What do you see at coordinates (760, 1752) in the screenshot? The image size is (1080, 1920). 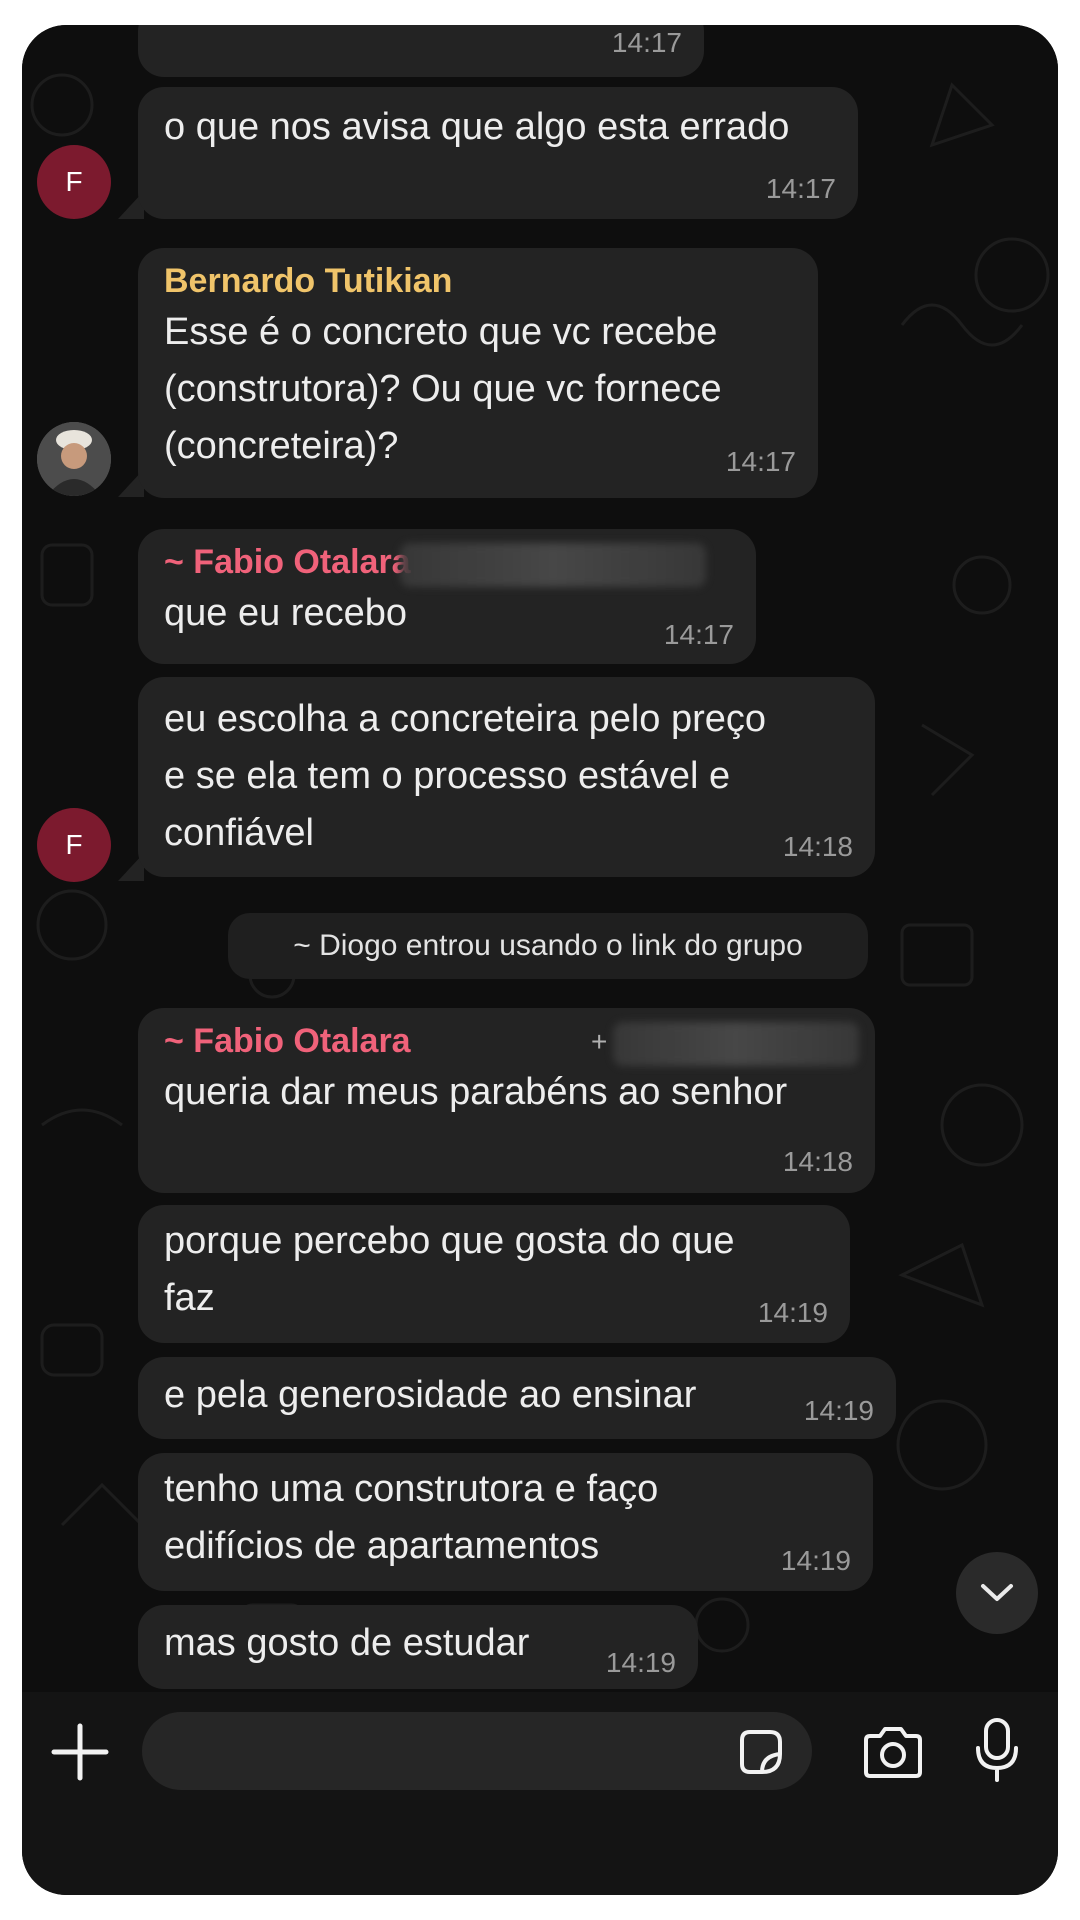 I see `sticker-icon` at bounding box center [760, 1752].